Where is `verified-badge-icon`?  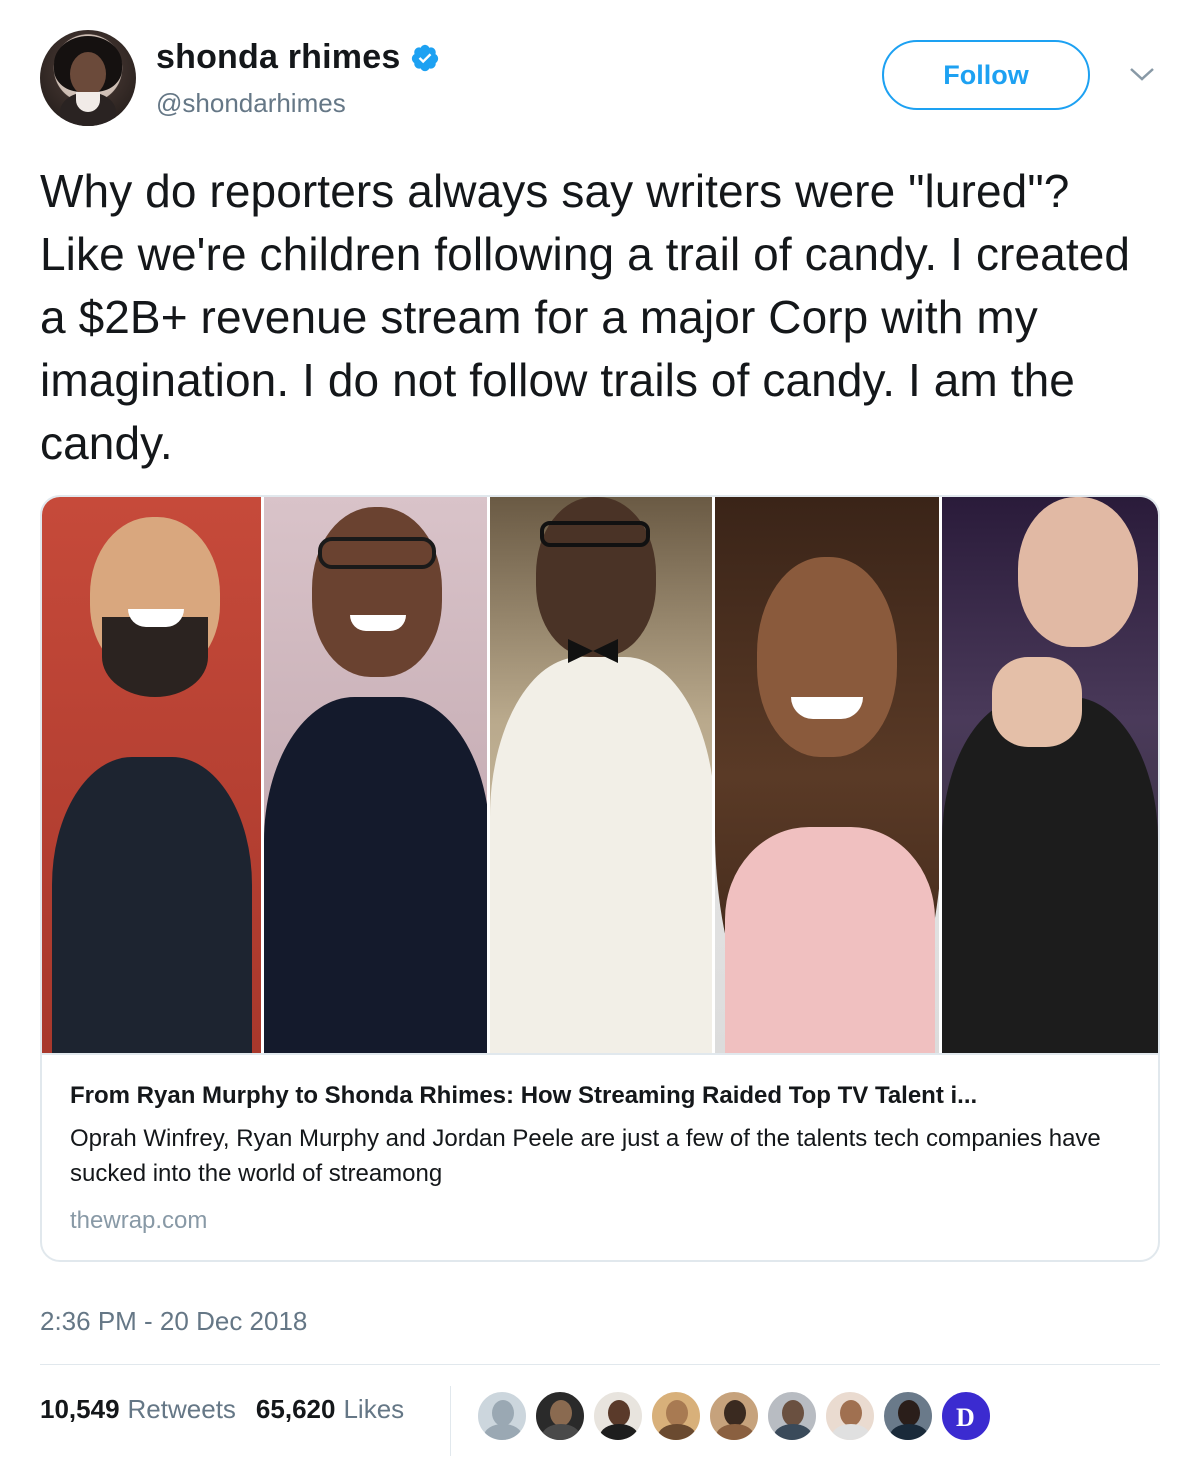 verified-badge-icon is located at coordinates (425, 57).